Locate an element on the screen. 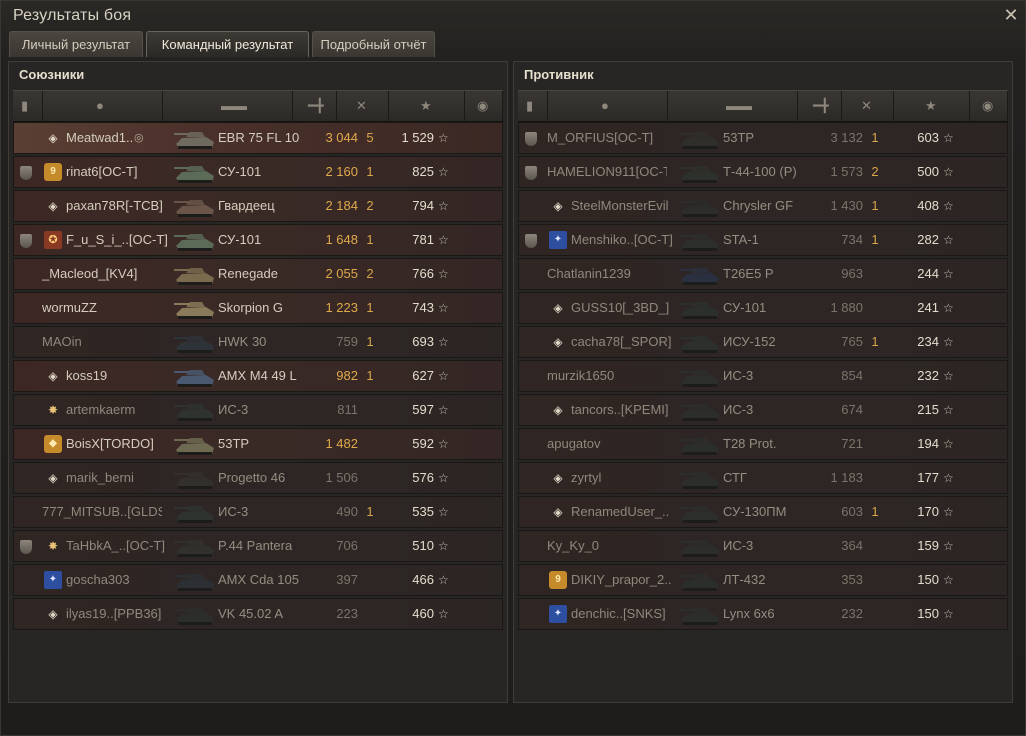 The height and width of the screenshot is (736, 1026). xp-value: 241 is located at coordinates (928, 307).